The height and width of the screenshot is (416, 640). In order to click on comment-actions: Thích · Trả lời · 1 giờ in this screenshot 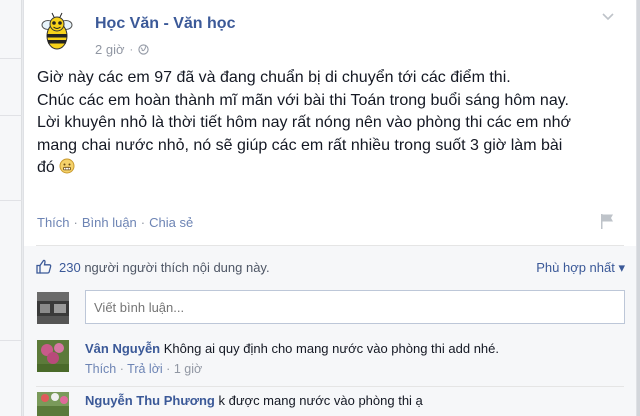, I will do `click(143, 369)`.